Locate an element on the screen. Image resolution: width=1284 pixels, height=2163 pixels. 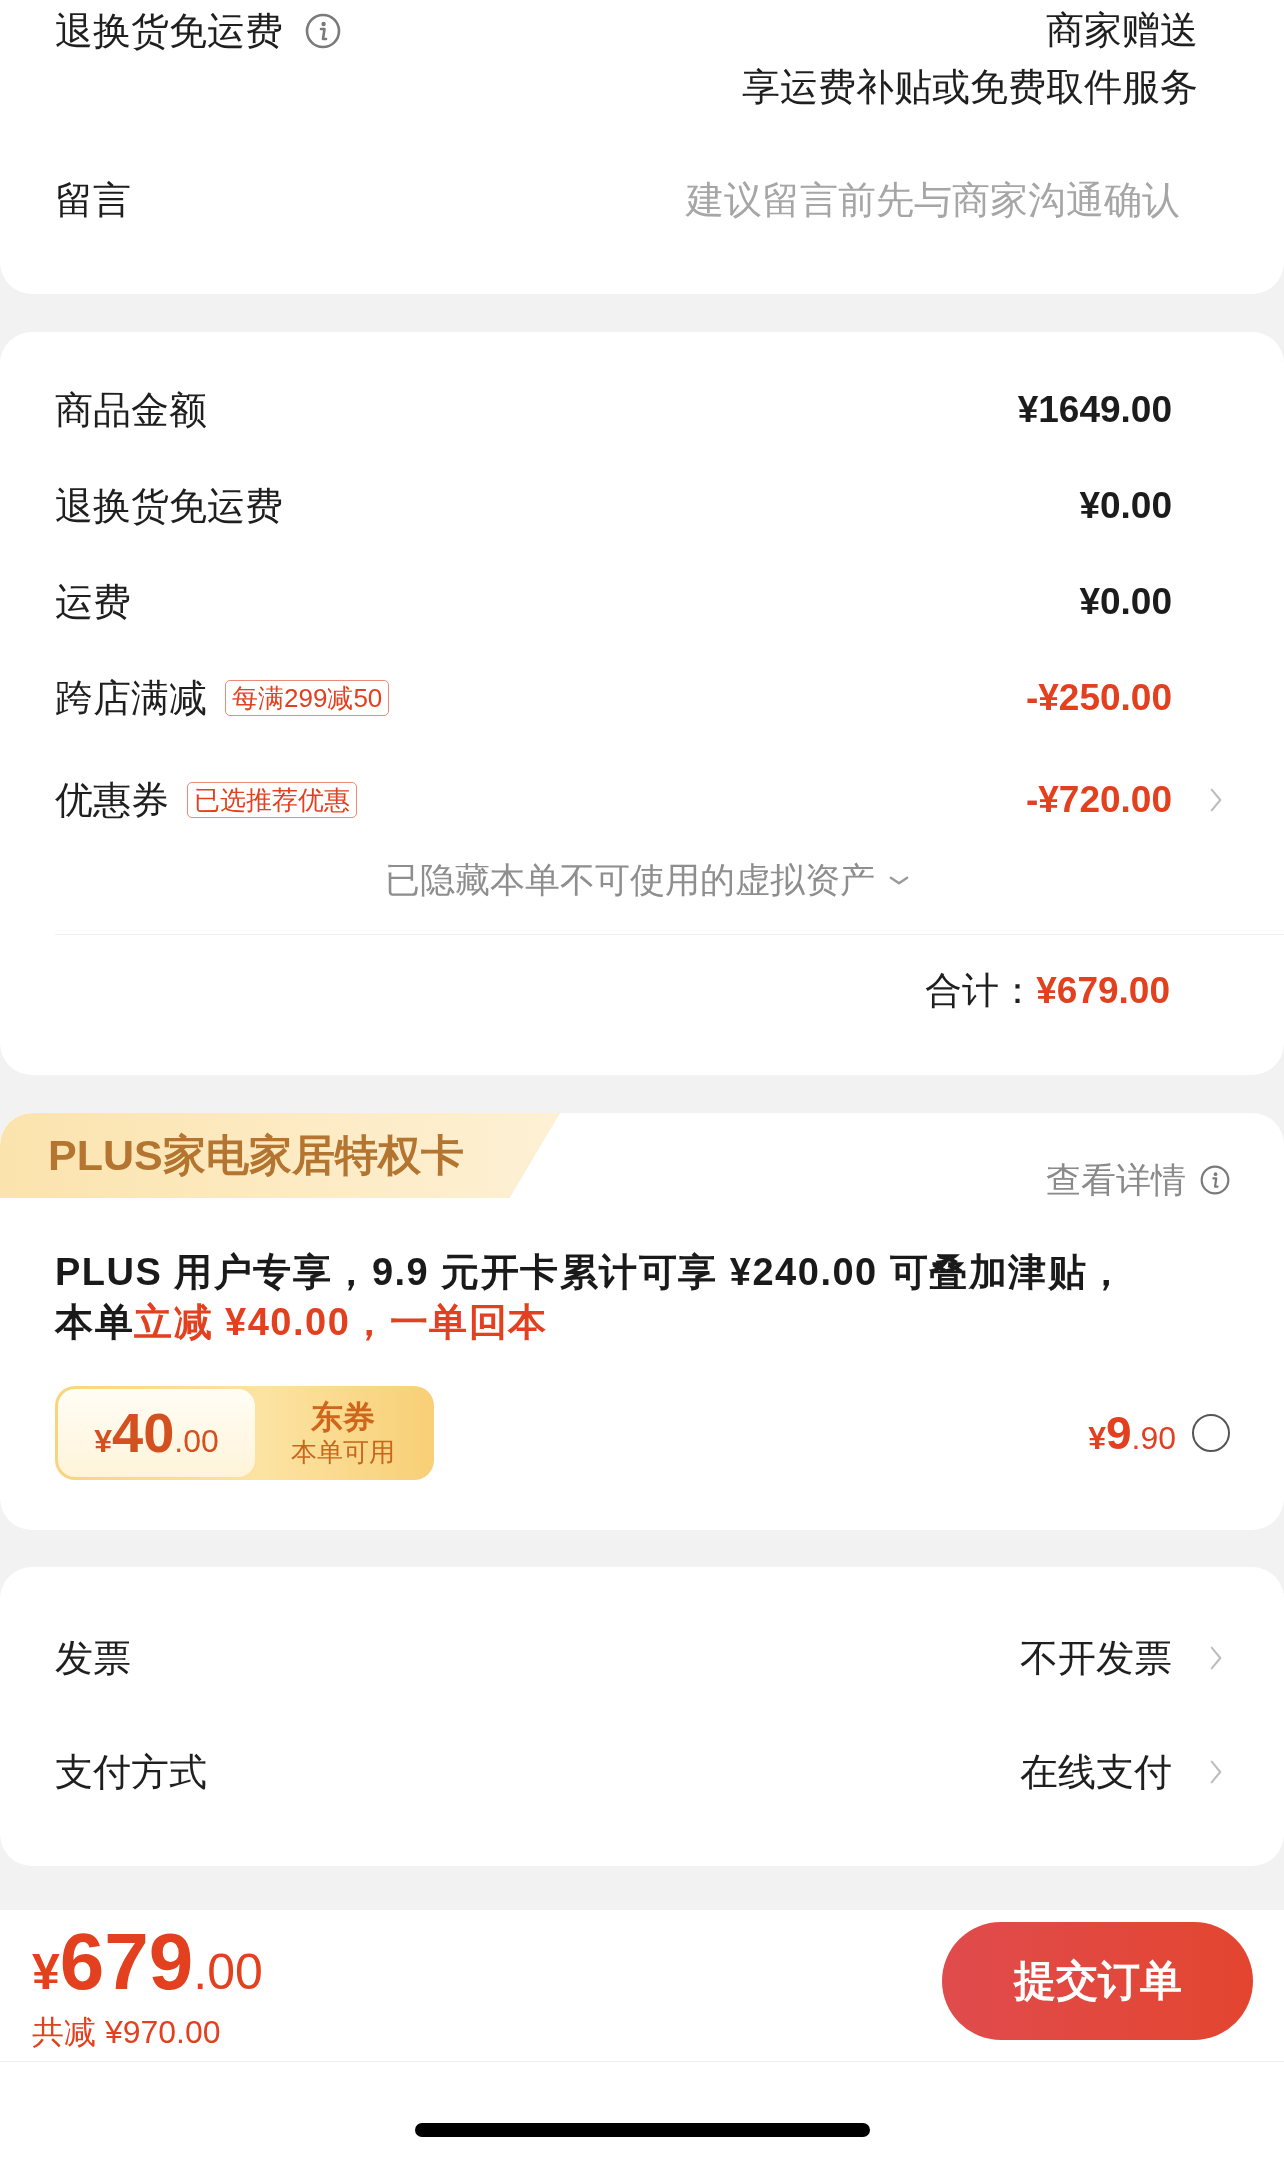
coupon-name: 东券 is located at coordinates (343, 1417).